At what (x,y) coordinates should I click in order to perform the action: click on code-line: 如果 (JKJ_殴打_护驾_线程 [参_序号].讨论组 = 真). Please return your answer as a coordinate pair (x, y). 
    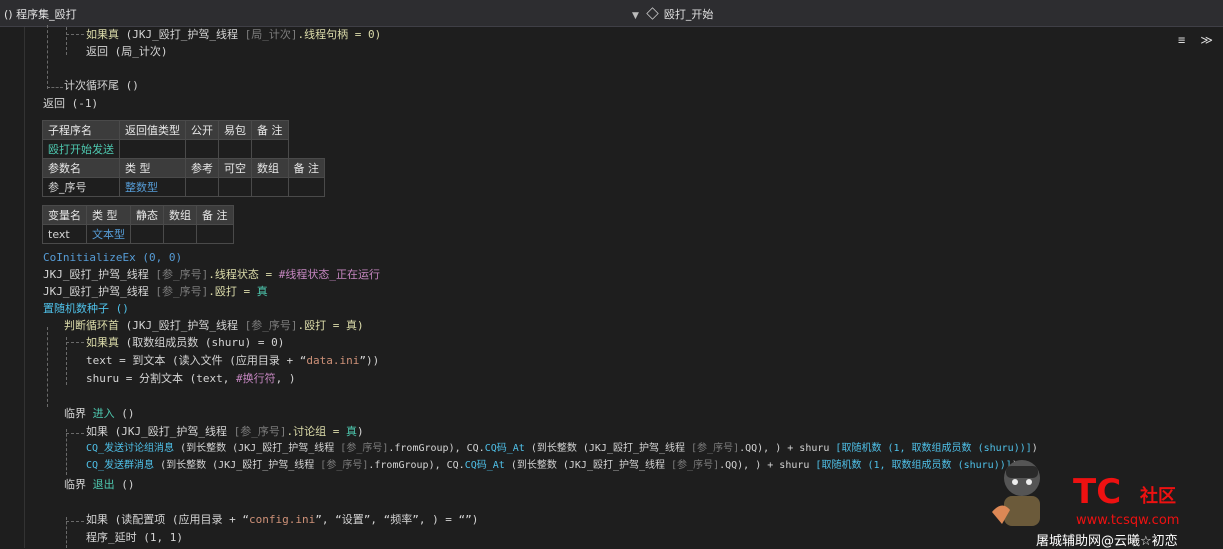
    Looking at the image, I should click on (225, 432).